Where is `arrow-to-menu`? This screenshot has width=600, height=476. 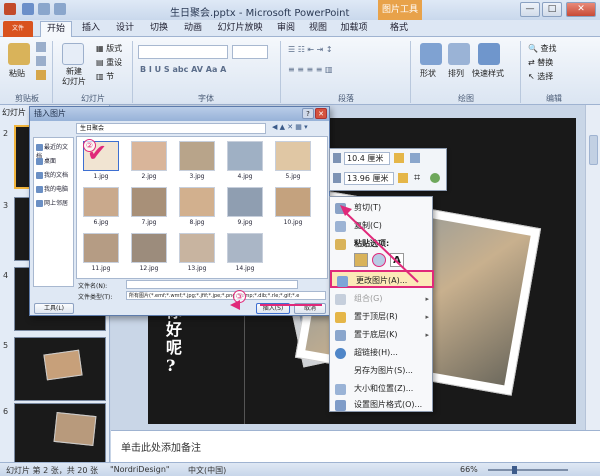
arrow-to-menu is located at coordinates (381, 247).